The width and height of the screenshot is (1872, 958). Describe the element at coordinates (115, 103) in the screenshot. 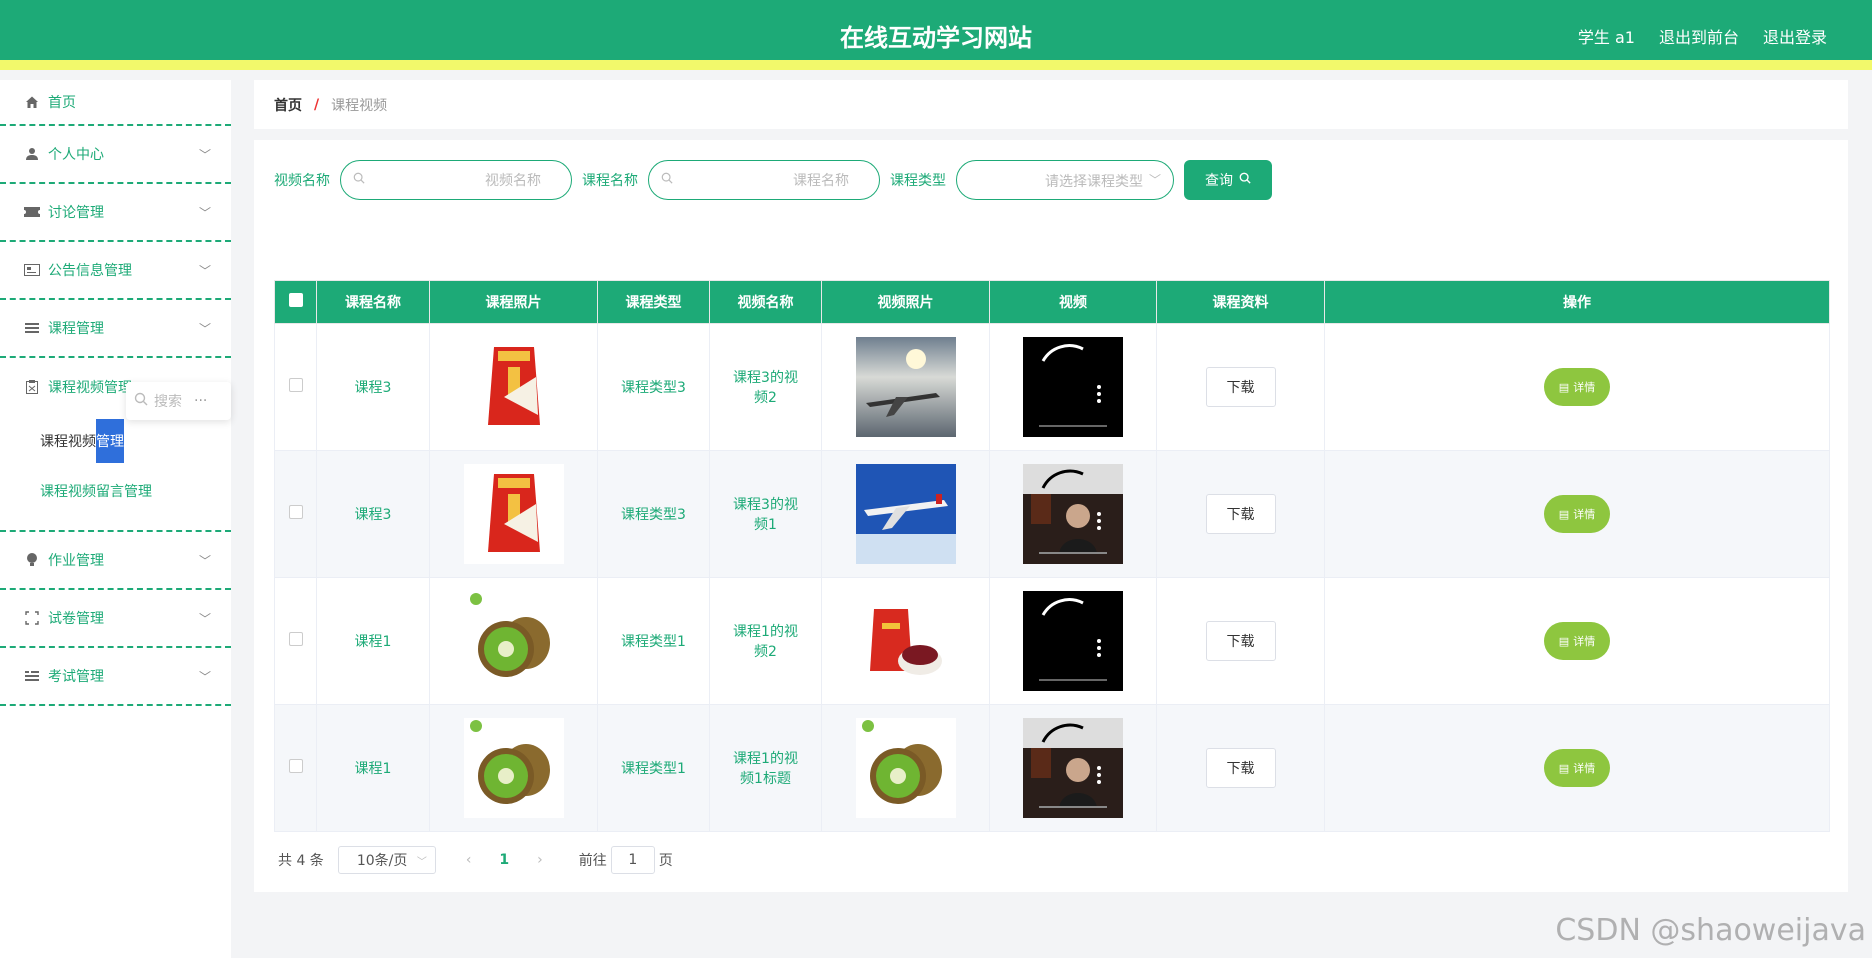

I see `sidebar-item-home: 首页` at that location.